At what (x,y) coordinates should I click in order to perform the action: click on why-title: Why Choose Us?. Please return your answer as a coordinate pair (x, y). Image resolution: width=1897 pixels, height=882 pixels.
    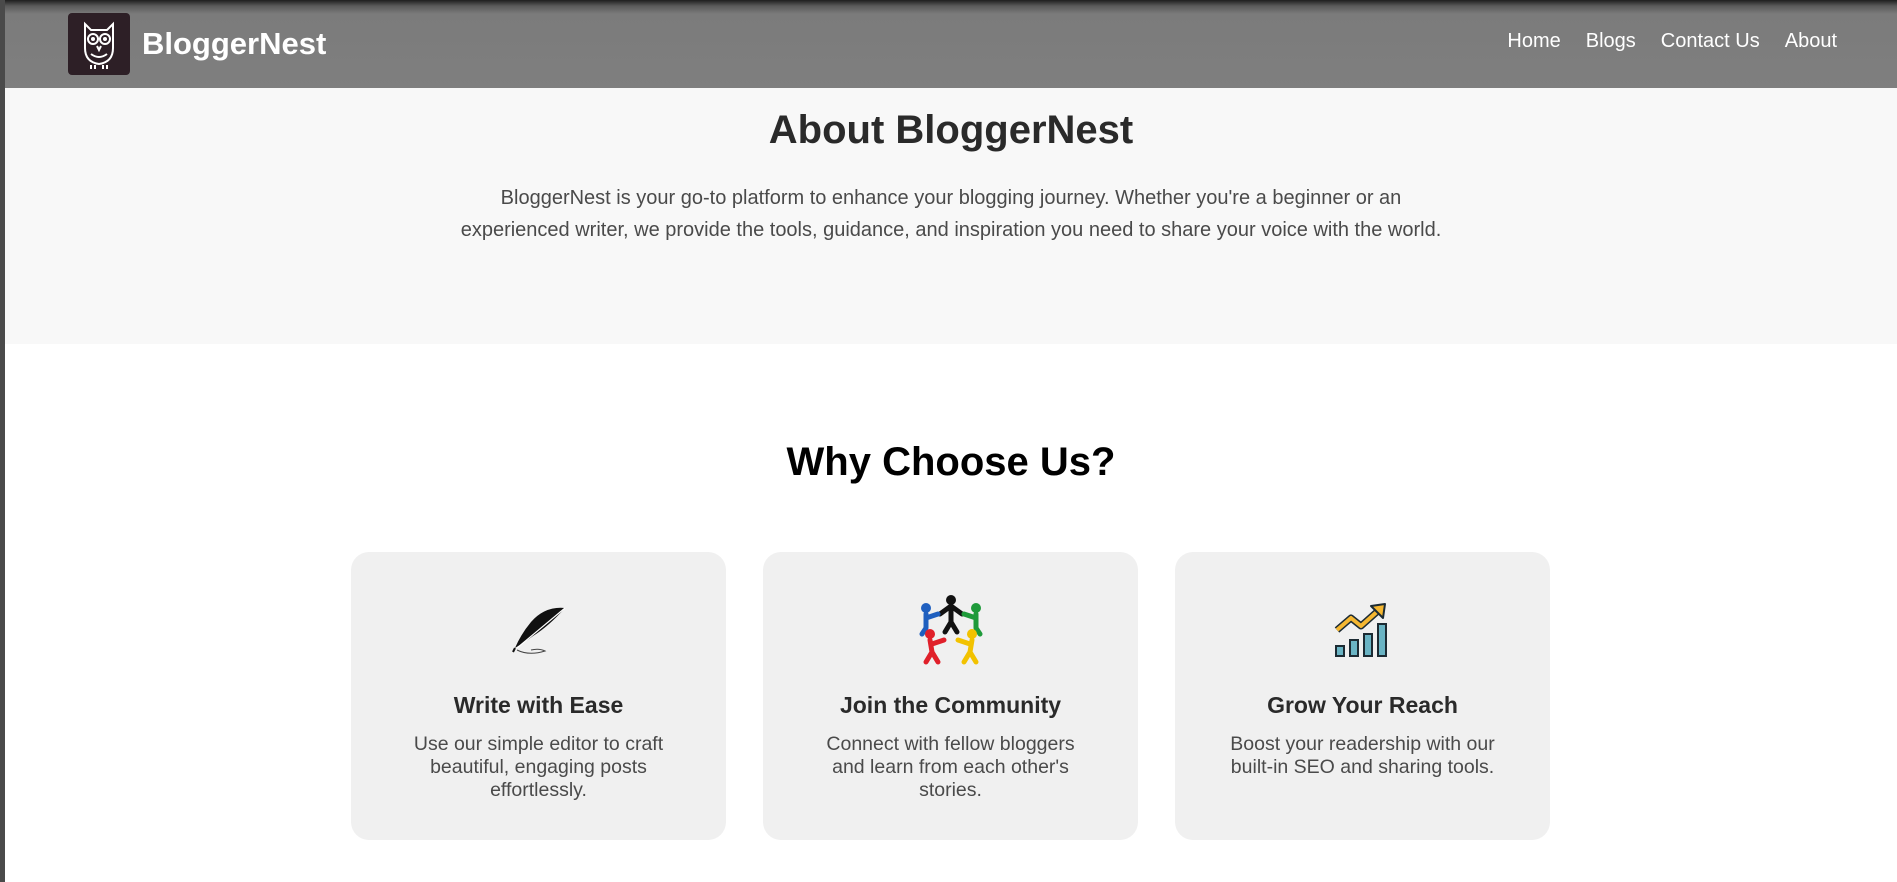
    Looking at the image, I should click on (951, 462).